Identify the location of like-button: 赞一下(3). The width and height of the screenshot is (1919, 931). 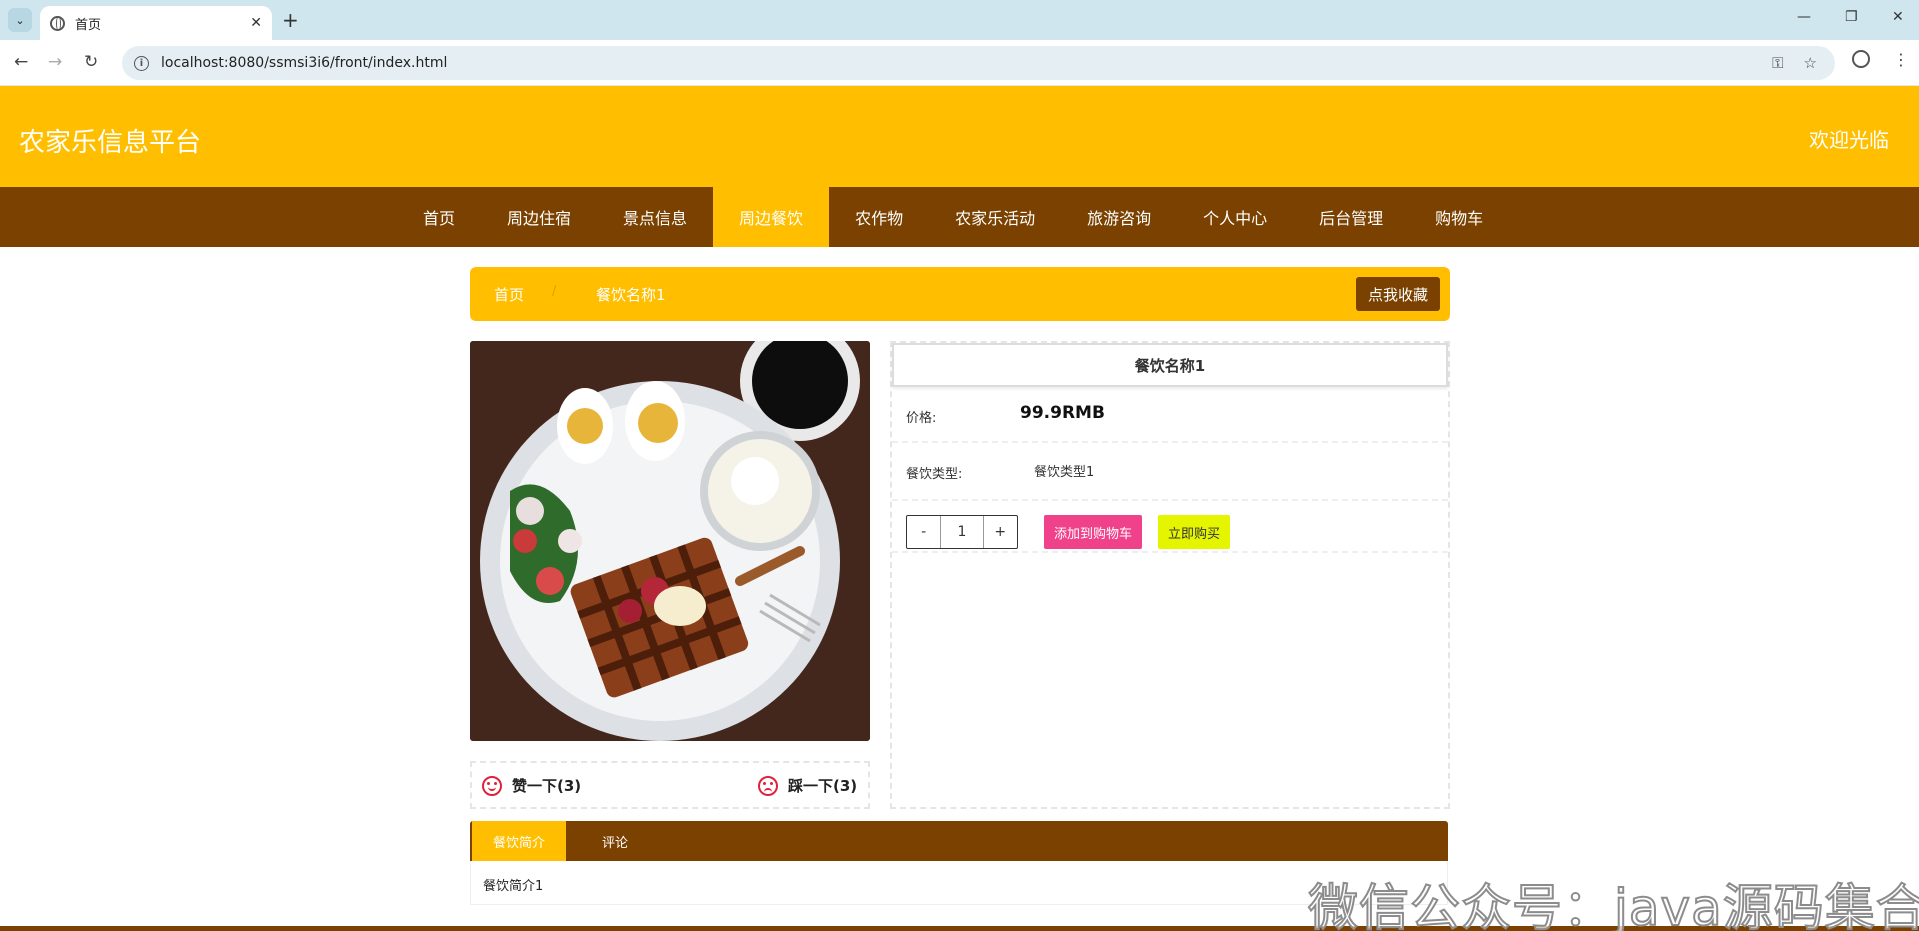
(531, 785).